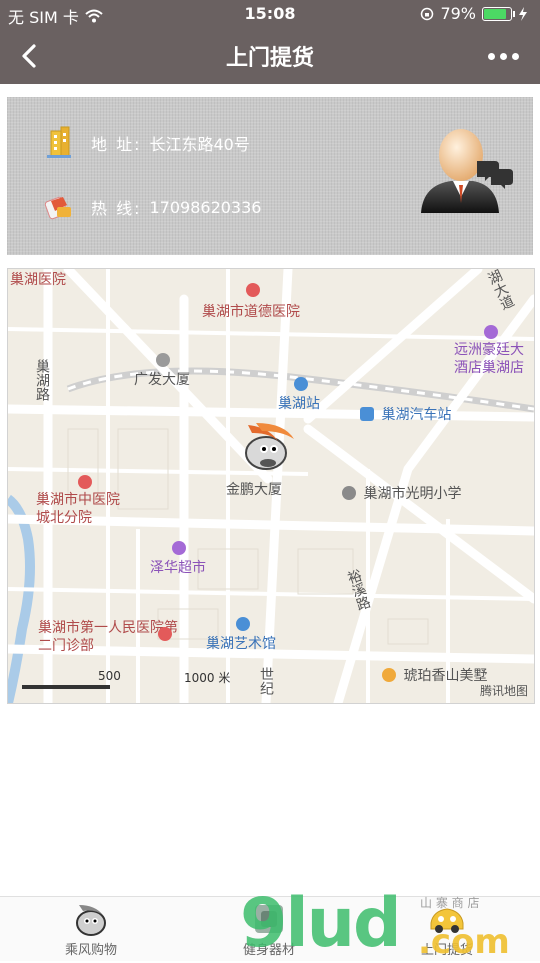 The height and width of the screenshot is (963, 540). What do you see at coordinates (301, 384) in the screenshot?
I see `train-station-icon` at bounding box center [301, 384].